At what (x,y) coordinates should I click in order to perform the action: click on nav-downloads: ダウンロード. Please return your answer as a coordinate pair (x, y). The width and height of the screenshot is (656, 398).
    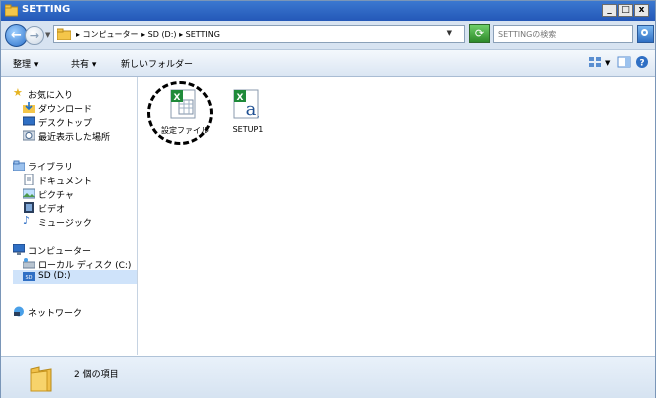
    Looking at the image, I should click on (78, 108).